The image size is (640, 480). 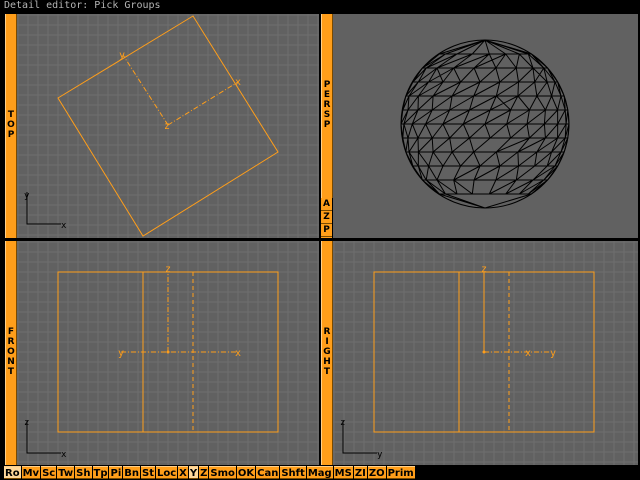 I want to click on toolbar-button-tp: Tp, so click(x=100, y=472).